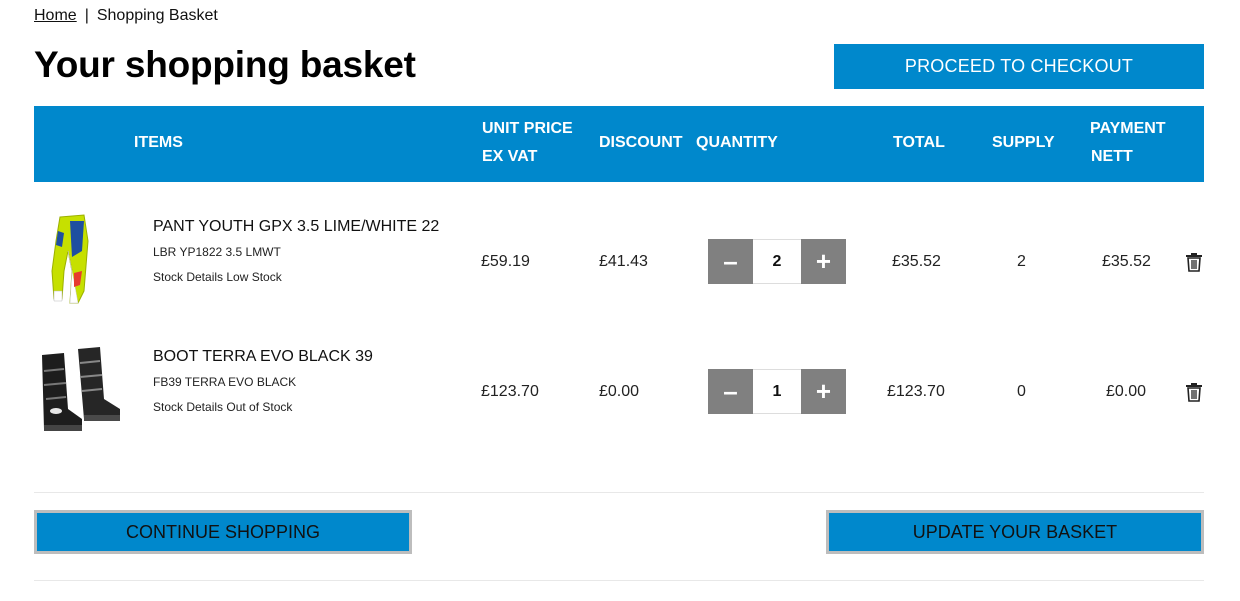  I want to click on quantity-stepper: – 1 +, so click(777, 391).